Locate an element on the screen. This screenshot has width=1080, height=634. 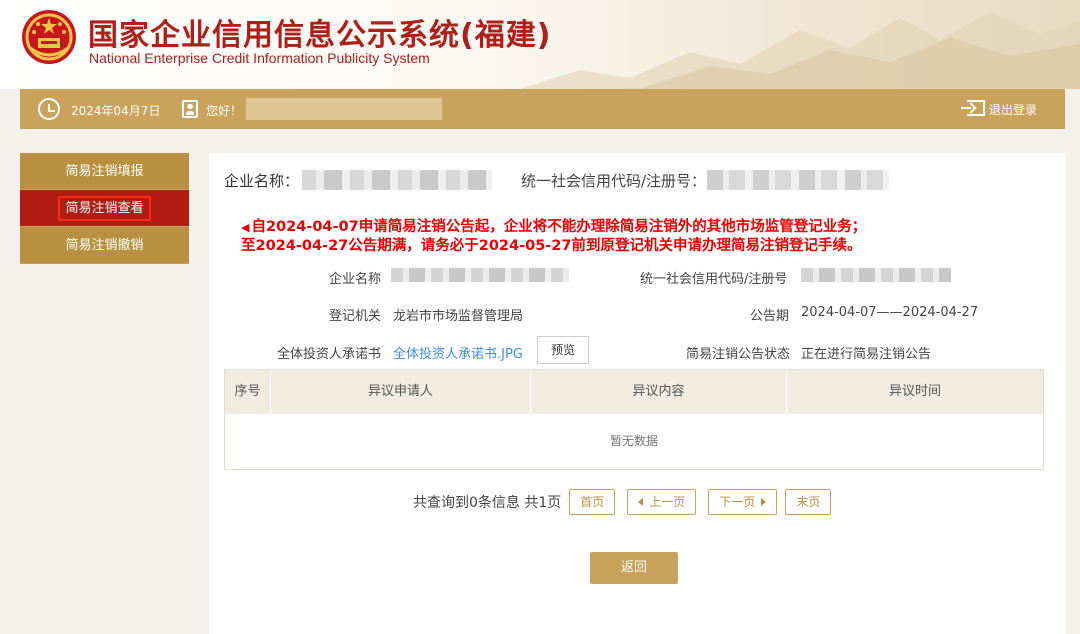
registry-value: 龙岩市市场监督管理局 is located at coordinates (458, 316).